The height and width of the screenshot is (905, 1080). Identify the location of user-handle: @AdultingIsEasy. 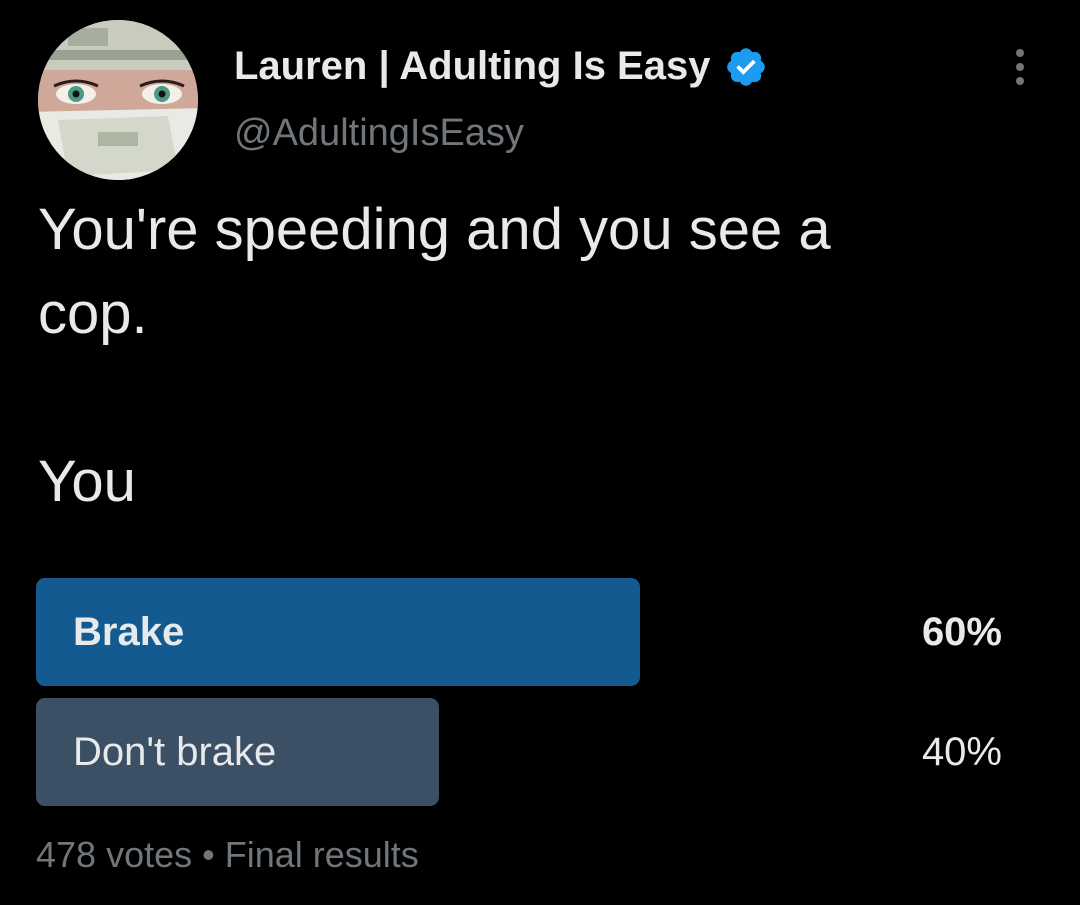
(379, 133).